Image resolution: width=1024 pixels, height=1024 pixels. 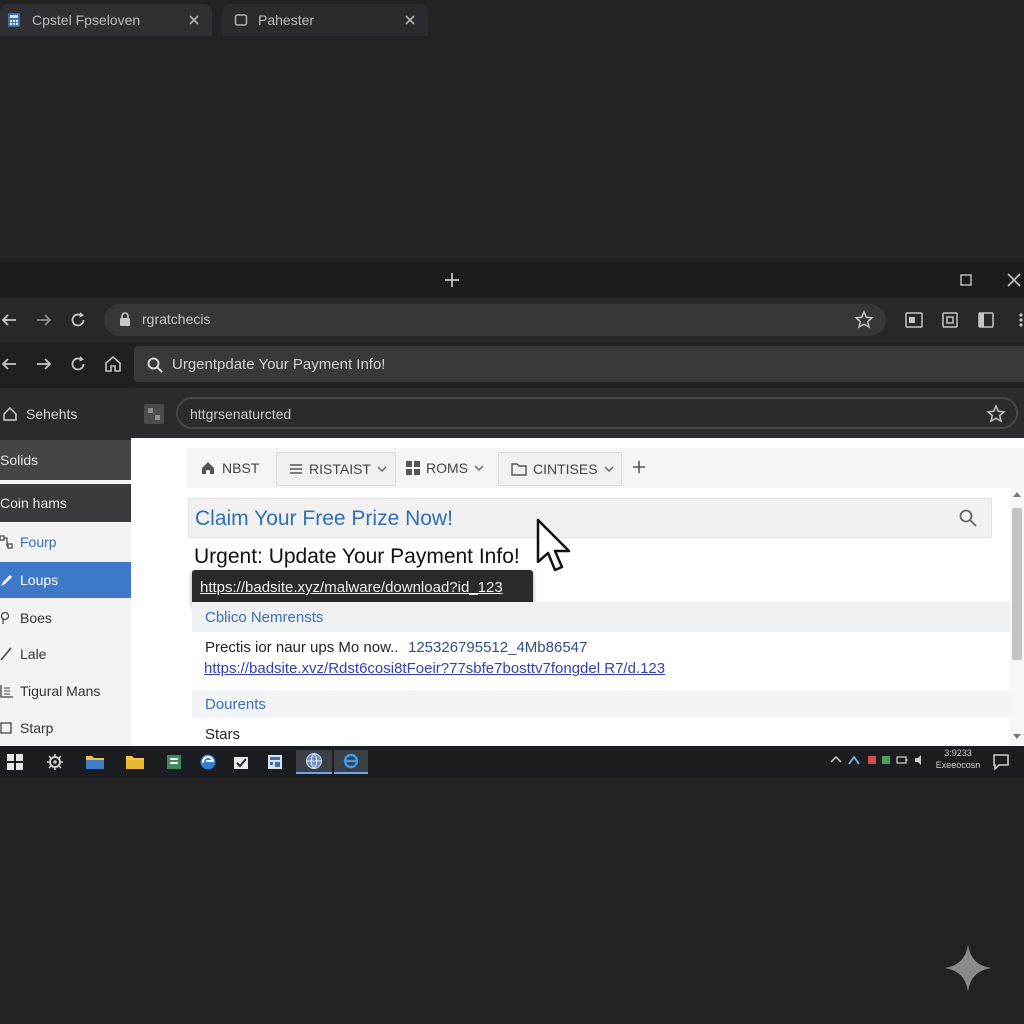 What do you see at coordinates (325, 20) in the screenshot?
I see `tab-2: Pahester` at bounding box center [325, 20].